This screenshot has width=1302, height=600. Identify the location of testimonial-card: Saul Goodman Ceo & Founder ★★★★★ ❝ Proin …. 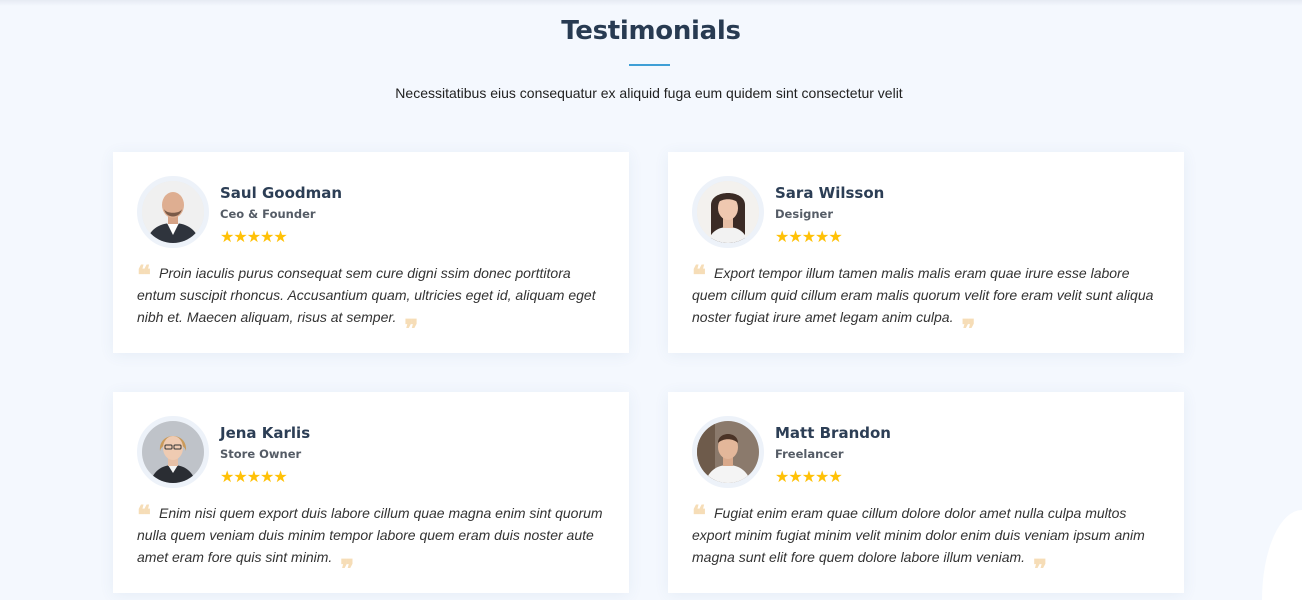
(371, 252).